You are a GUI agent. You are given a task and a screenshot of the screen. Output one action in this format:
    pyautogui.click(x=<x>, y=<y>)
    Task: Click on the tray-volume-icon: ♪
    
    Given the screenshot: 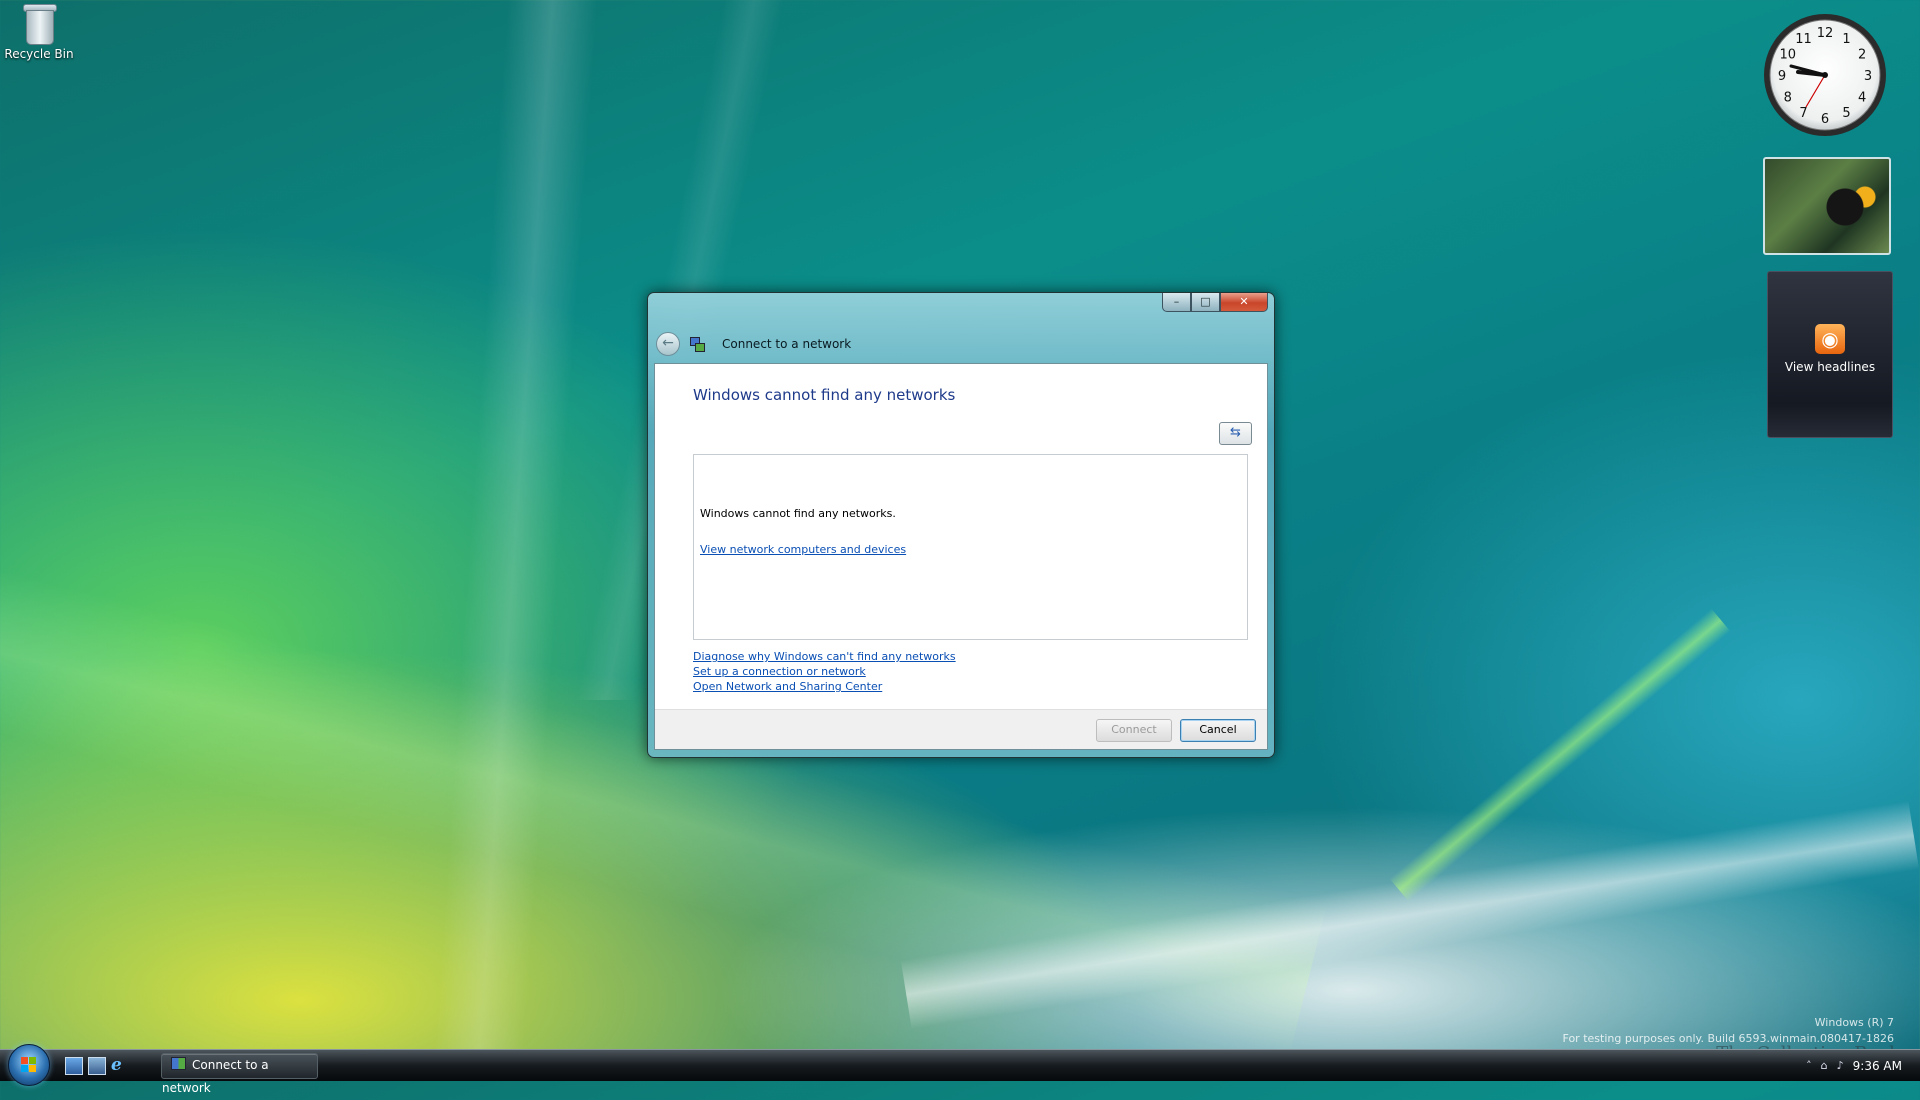 What is the action you would take?
    pyautogui.click(x=1840, y=1065)
    